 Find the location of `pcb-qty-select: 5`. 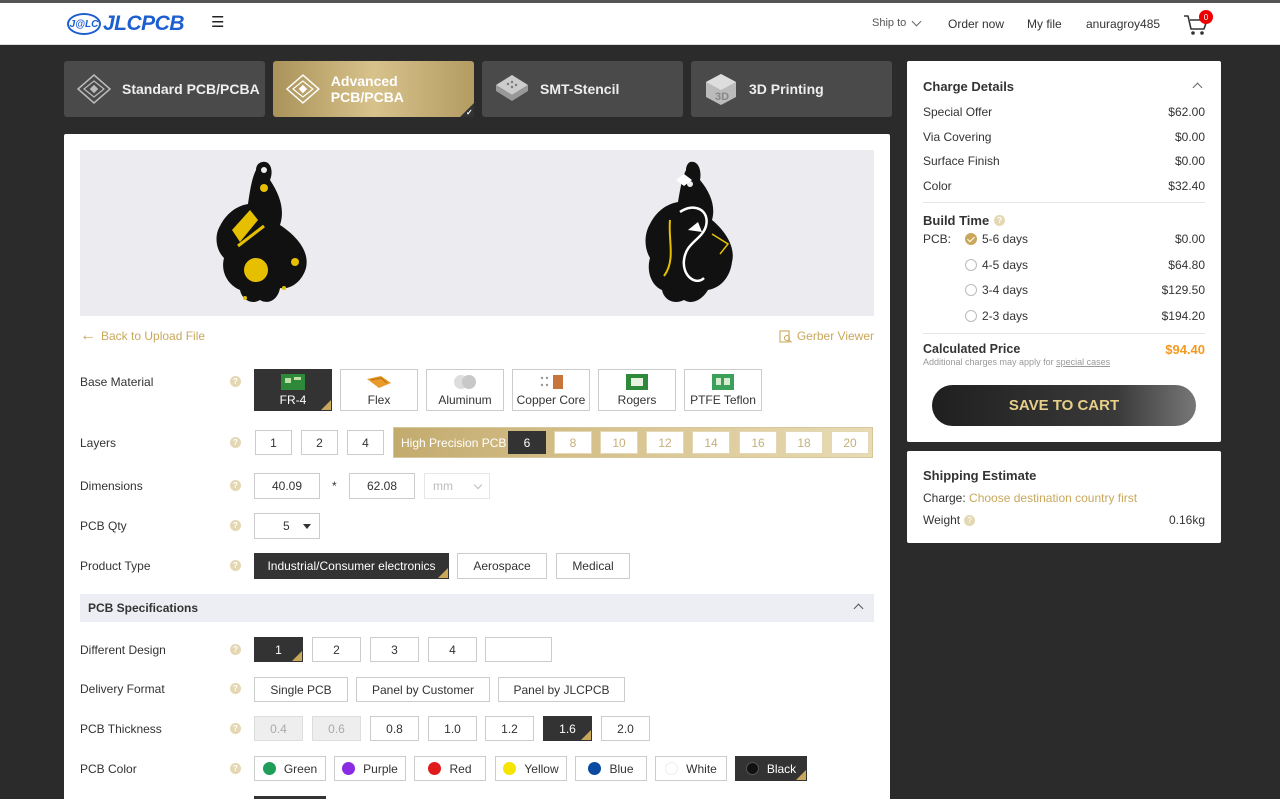

pcb-qty-select: 5 is located at coordinates (287, 526).